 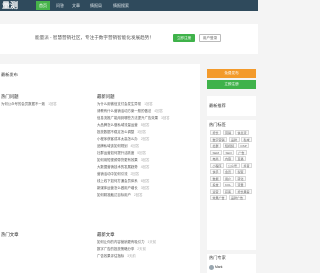 I want to click on list-item: 请教有什么营销活动方案一般的做法 4回答, so click(x=147, y=111).